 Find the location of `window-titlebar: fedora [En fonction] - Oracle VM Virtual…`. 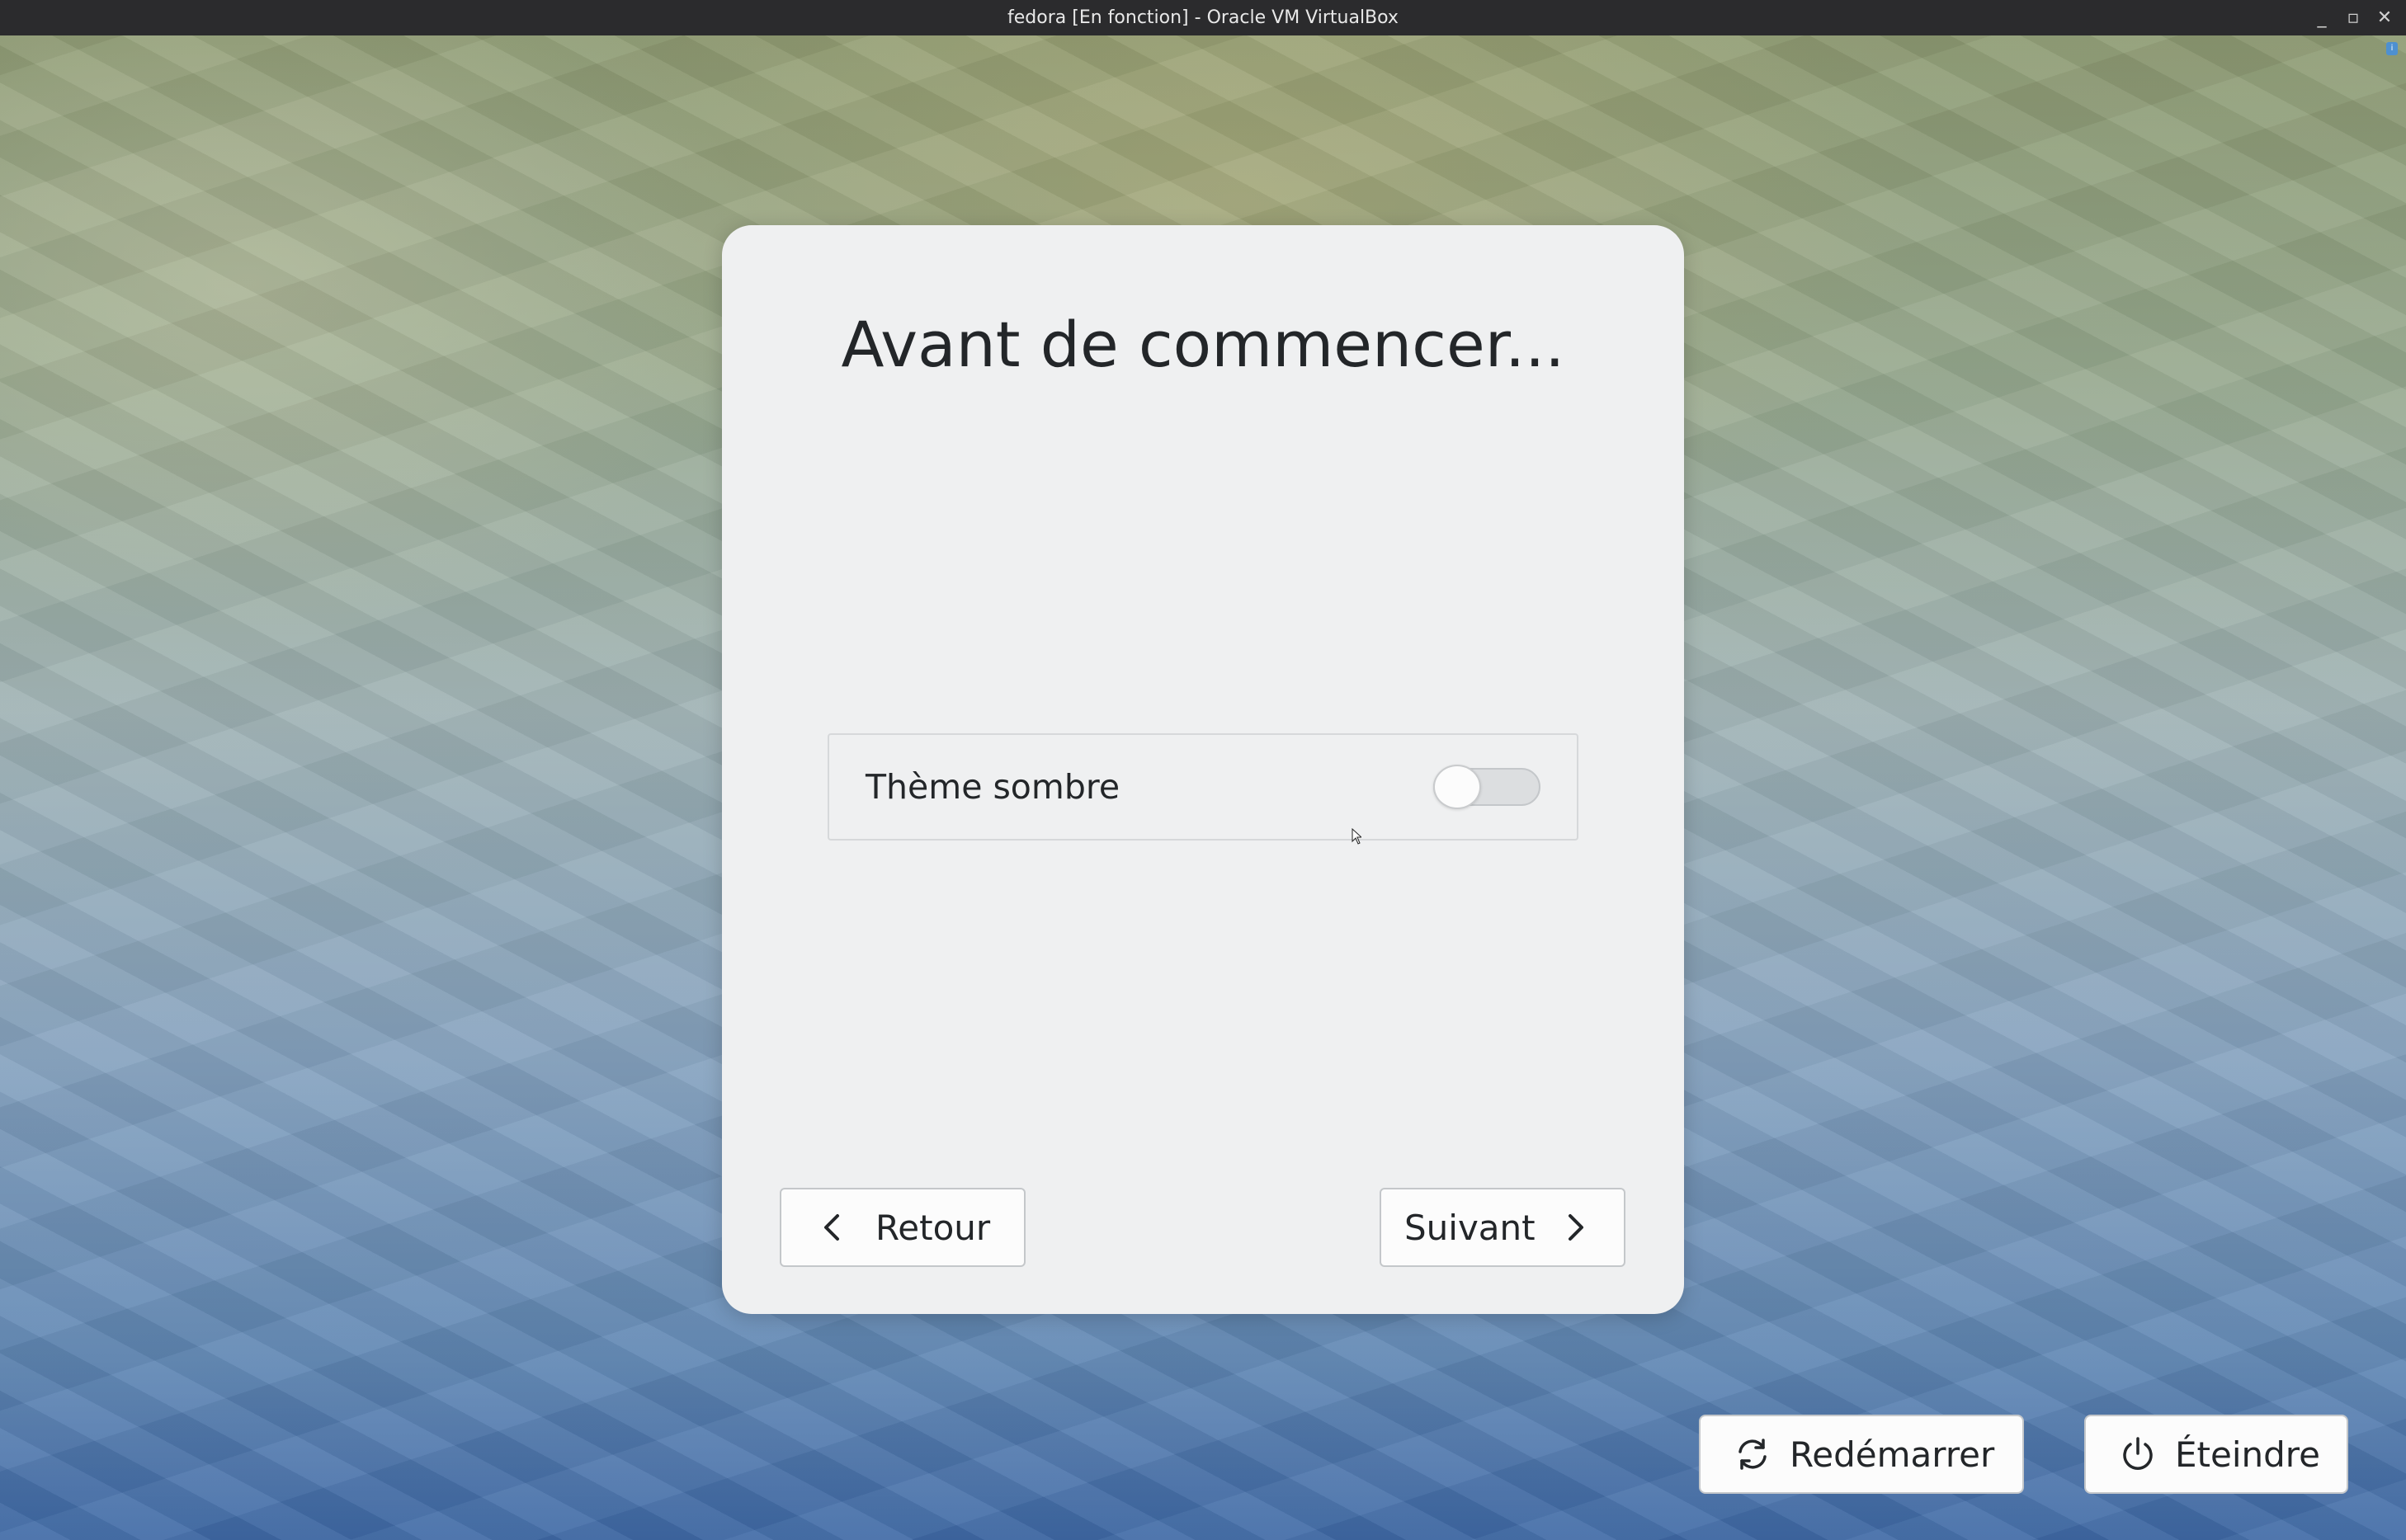

window-titlebar: fedora [En fonction] - Oracle VM Virtual… is located at coordinates (1203, 17).